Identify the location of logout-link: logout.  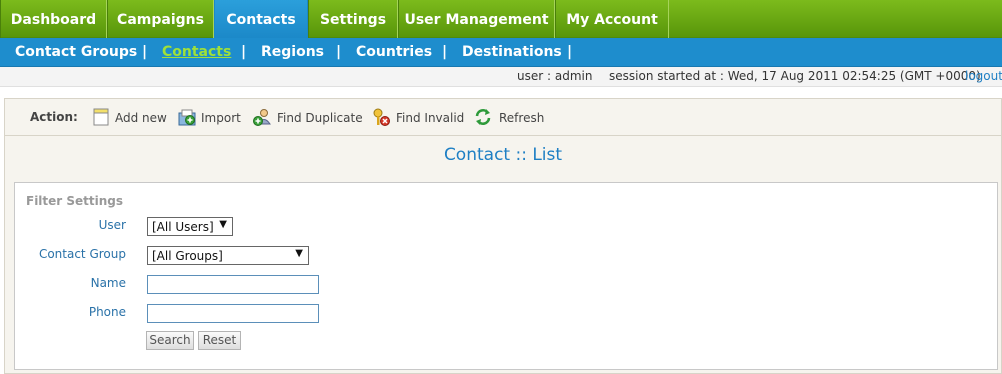
(983, 76).